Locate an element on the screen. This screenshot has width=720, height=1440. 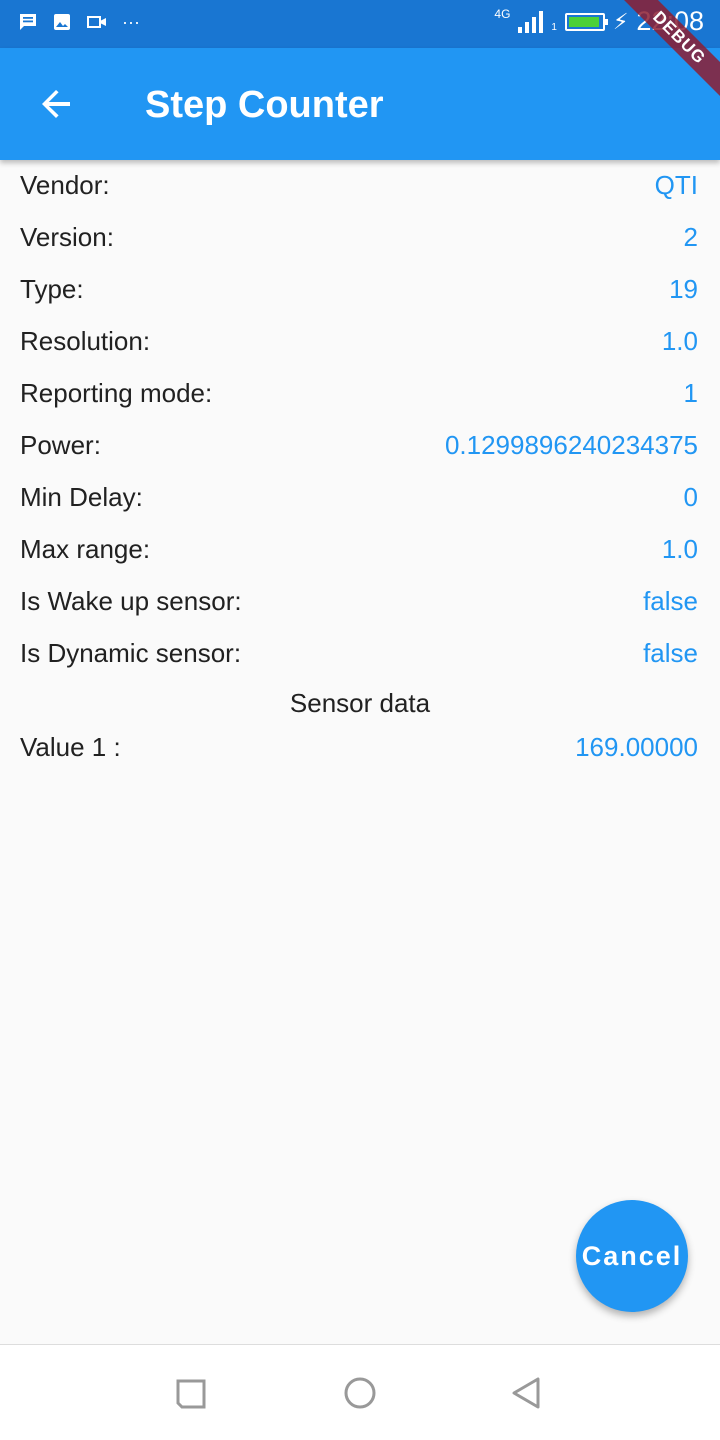
row-label: Reporting mode: is located at coordinates (116, 393).